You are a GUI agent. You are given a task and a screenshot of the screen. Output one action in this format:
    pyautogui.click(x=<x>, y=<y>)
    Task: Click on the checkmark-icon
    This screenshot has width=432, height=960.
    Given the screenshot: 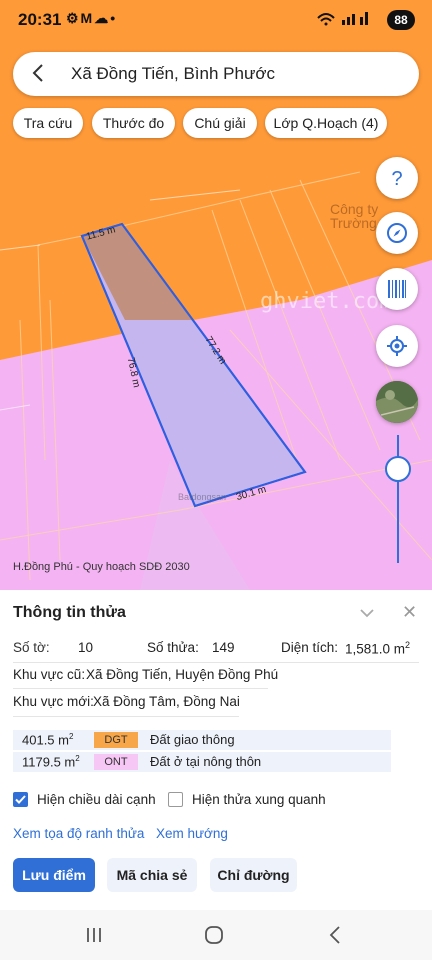 What is the action you would take?
    pyautogui.click(x=20, y=799)
    